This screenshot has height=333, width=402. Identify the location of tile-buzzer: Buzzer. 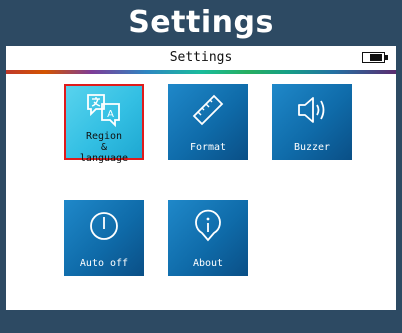
(312, 122).